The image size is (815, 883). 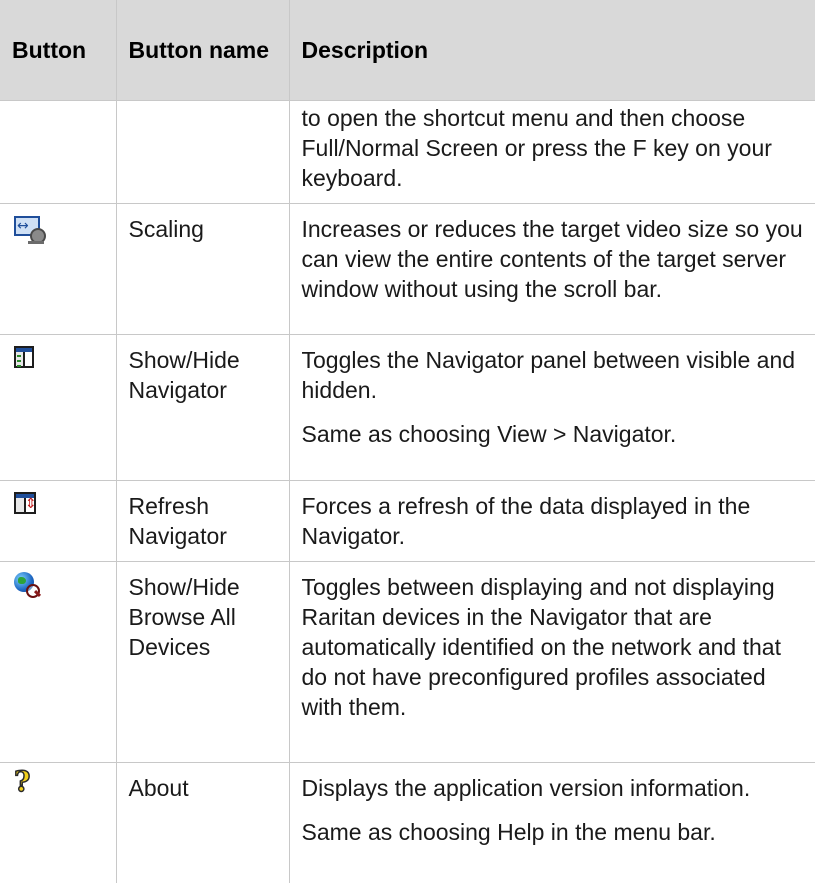 I want to click on header-description: Description, so click(x=552, y=50).